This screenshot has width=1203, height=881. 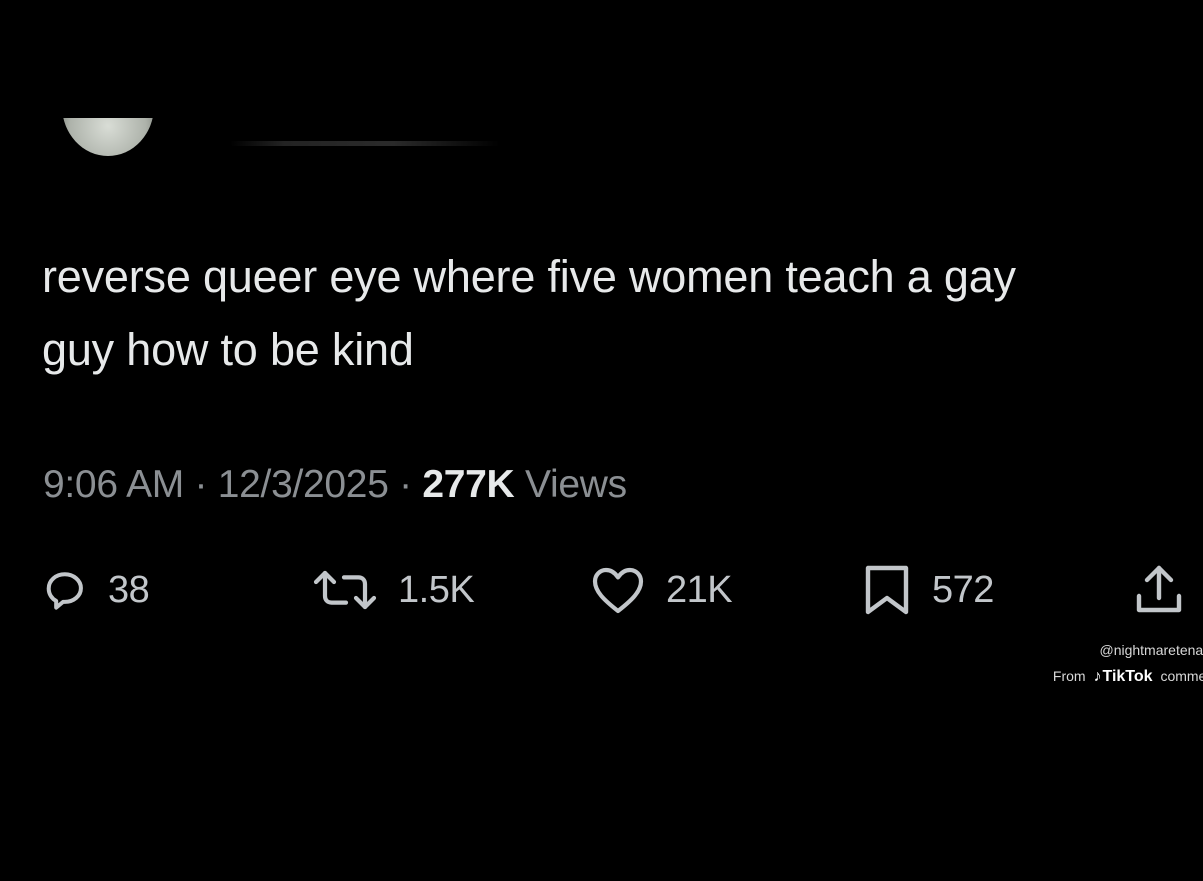 What do you see at coordinates (575, 484) in the screenshot?
I see `views-label: Views` at bounding box center [575, 484].